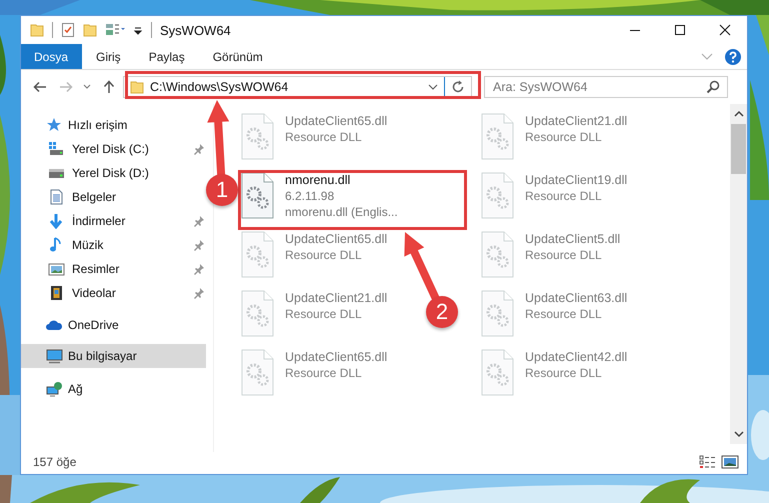  Describe the element at coordinates (433, 87) in the screenshot. I see `dropdown-icon` at that location.